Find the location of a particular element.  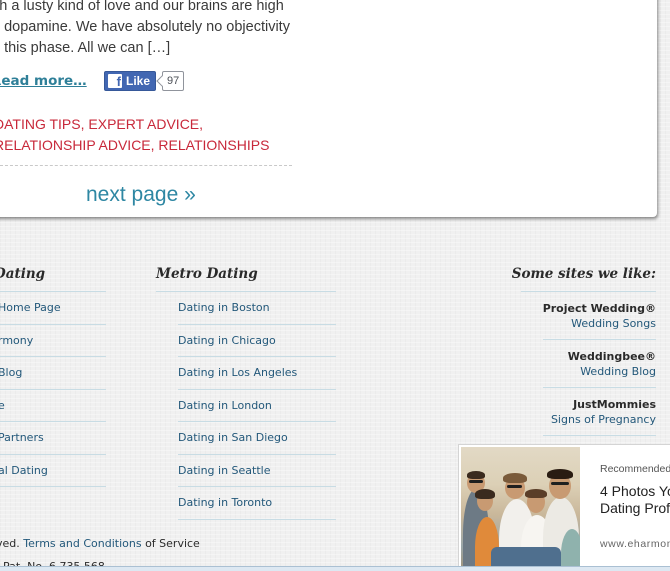

copyright-text: ved. is located at coordinates (10, 543).